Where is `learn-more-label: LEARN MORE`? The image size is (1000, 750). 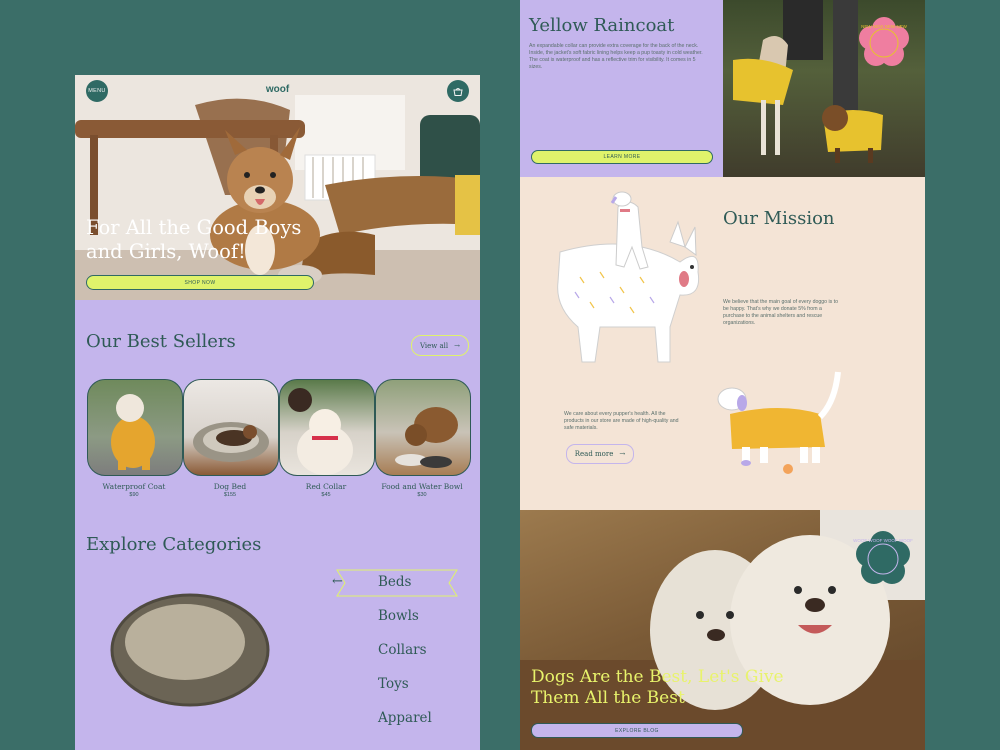
learn-more-label: LEARN MORE is located at coordinates (622, 157).